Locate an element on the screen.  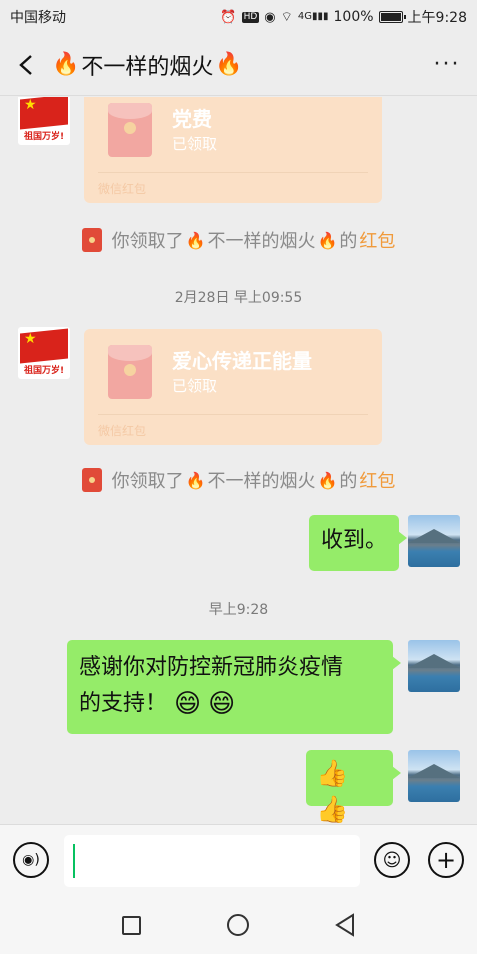
sent-message-bubble: 收到。 is located at coordinates (358, 543).